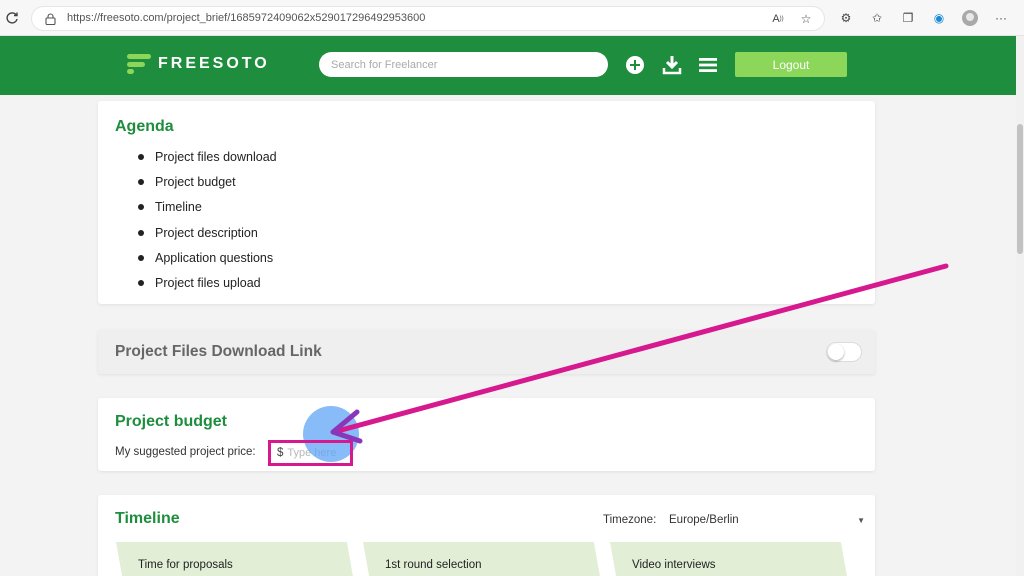 Image resolution: width=1024 pixels, height=576 pixels. I want to click on agenda-title: Agenda, so click(144, 126).